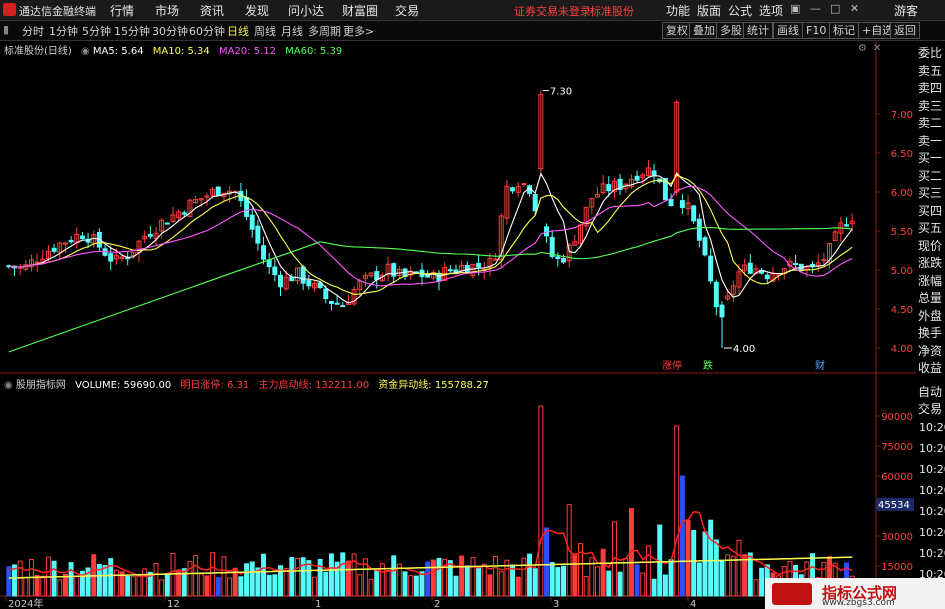 This screenshot has height=609, width=945. What do you see at coordinates (132, 31) in the screenshot?
I see `period-15min: 15分钟` at bounding box center [132, 31].